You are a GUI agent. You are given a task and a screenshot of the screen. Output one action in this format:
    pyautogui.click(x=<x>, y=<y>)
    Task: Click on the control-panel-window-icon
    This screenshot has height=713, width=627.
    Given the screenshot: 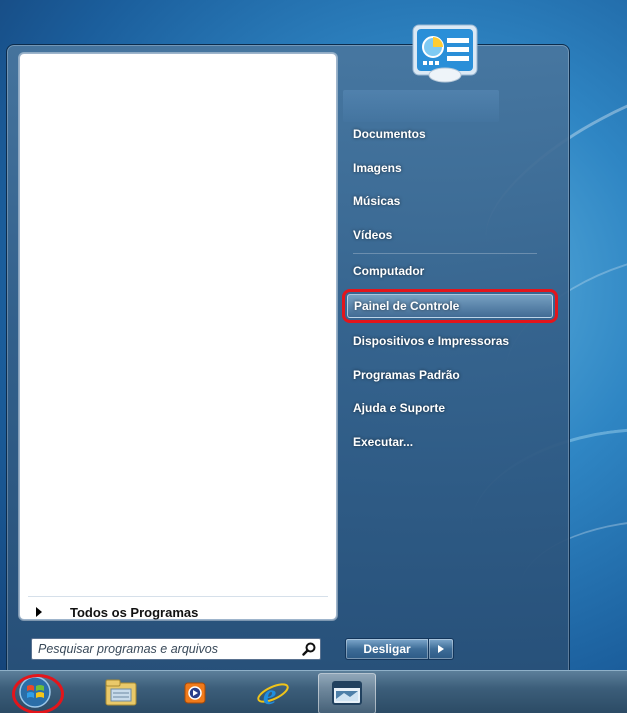 What is the action you would take?
    pyautogui.click(x=347, y=692)
    